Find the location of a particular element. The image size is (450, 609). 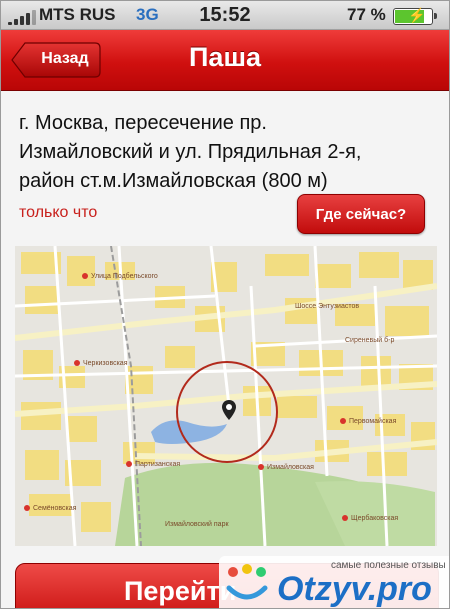

watermark: самые полезные отзывы Otzyv.pro is located at coordinates (334, 582).